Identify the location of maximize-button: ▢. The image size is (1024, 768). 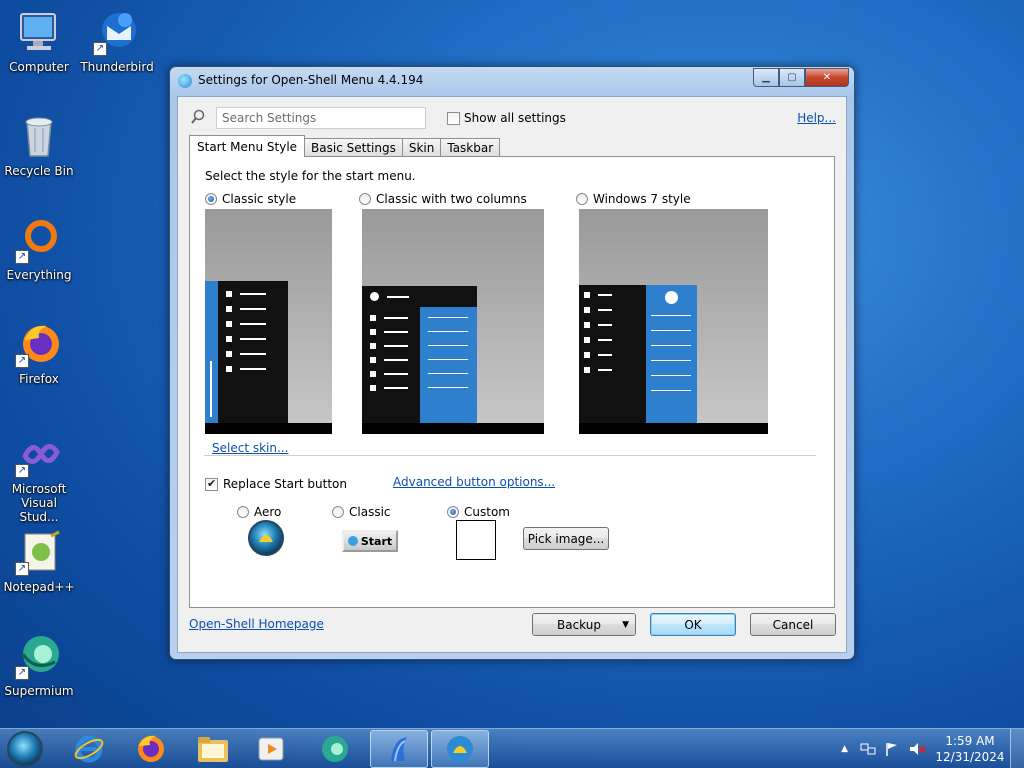
(792, 77).